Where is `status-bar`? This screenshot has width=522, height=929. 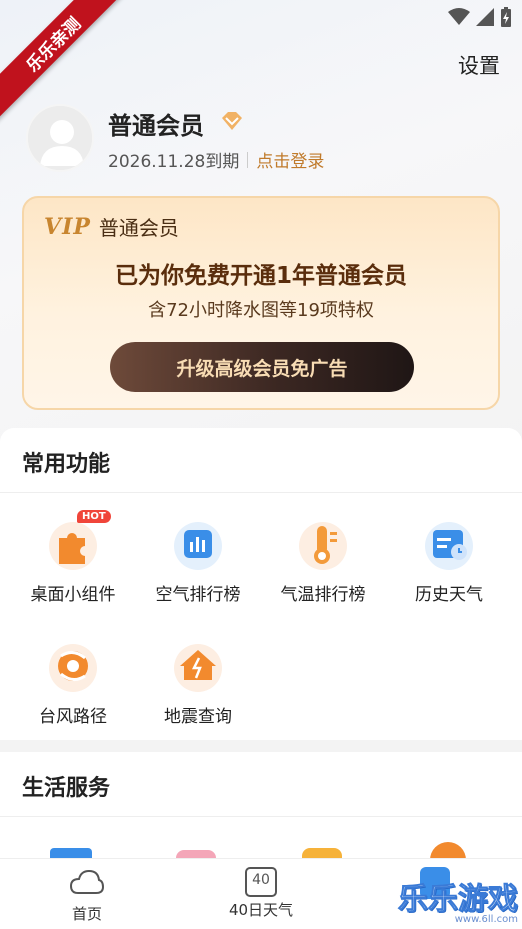 status-bar is located at coordinates (480, 17).